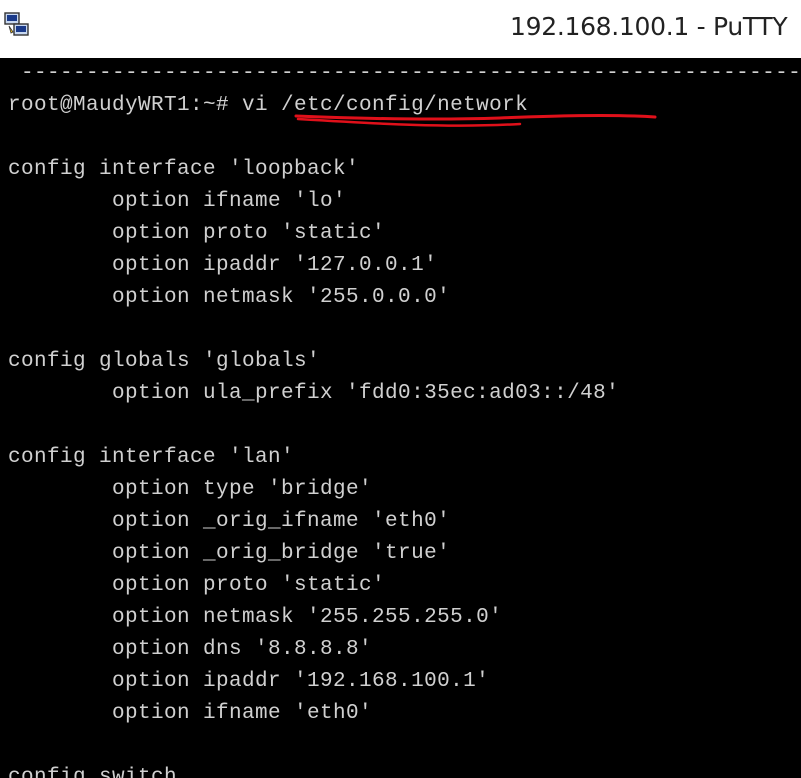 The image size is (801, 778). Describe the element at coordinates (190, 713) in the screenshot. I see `terminal-line: option ifname 'eth0'` at that location.